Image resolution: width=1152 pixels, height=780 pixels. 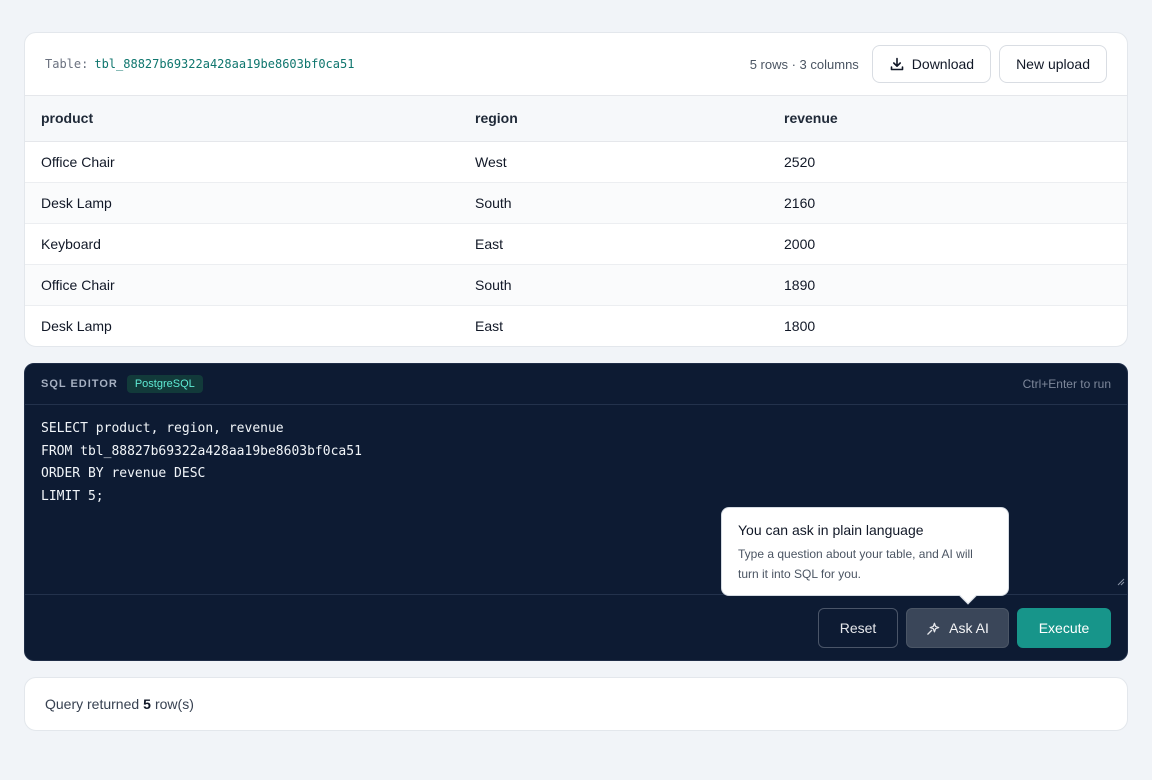 I want to click on status-prefix: Query returned, so click(x=92, y=704).